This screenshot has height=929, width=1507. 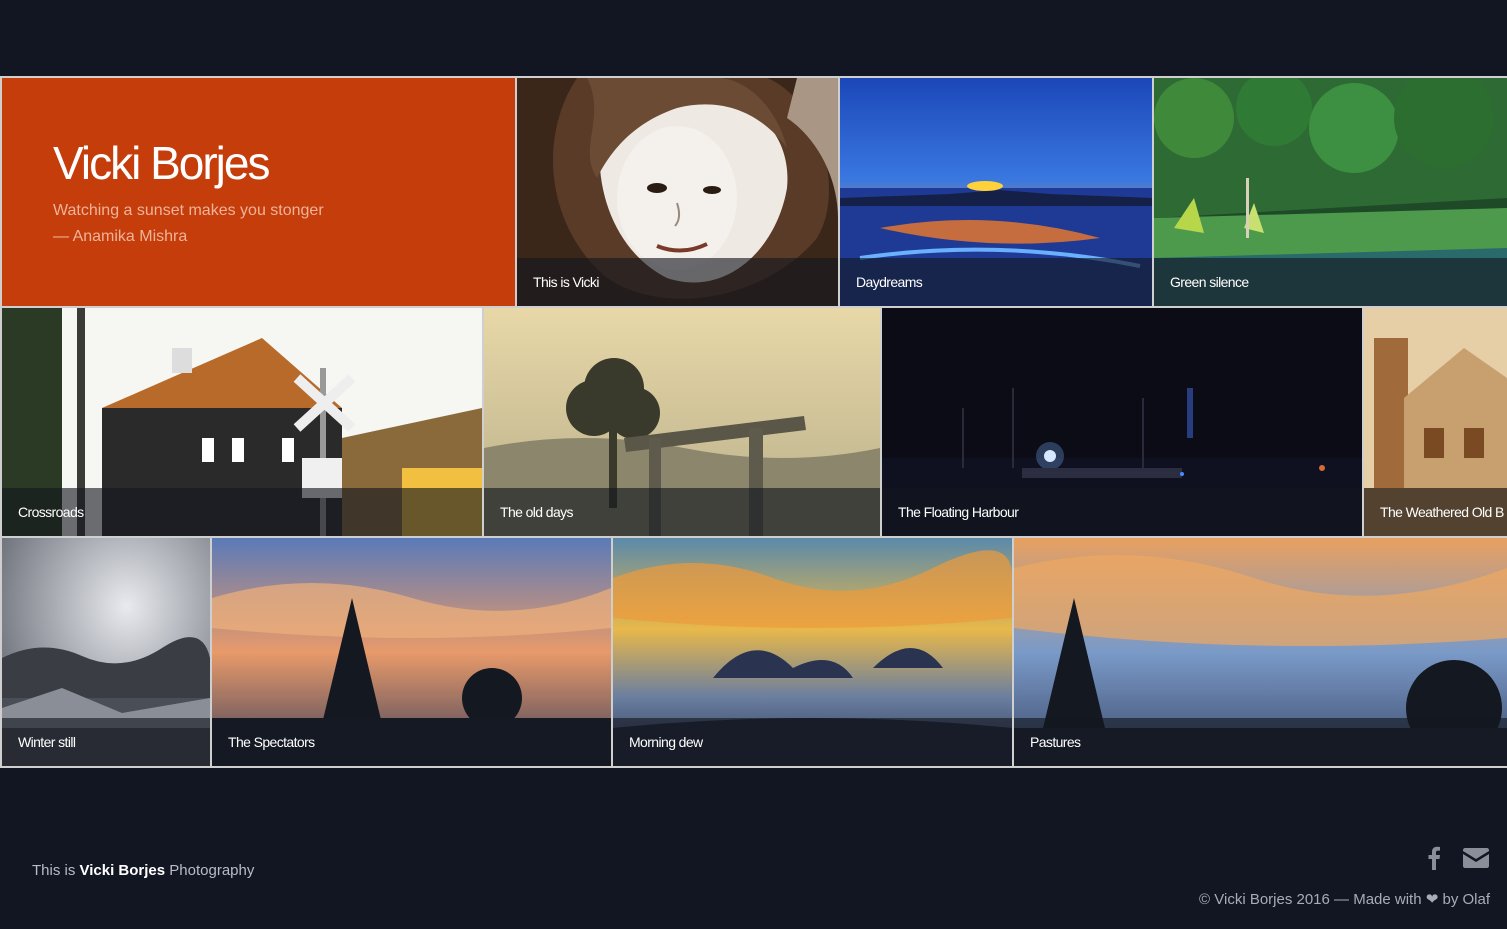 What do you see at coordinates (271, 742) in the screenshot?
I see `photo-caption: The Spectators` at bounding box center [271, 742].